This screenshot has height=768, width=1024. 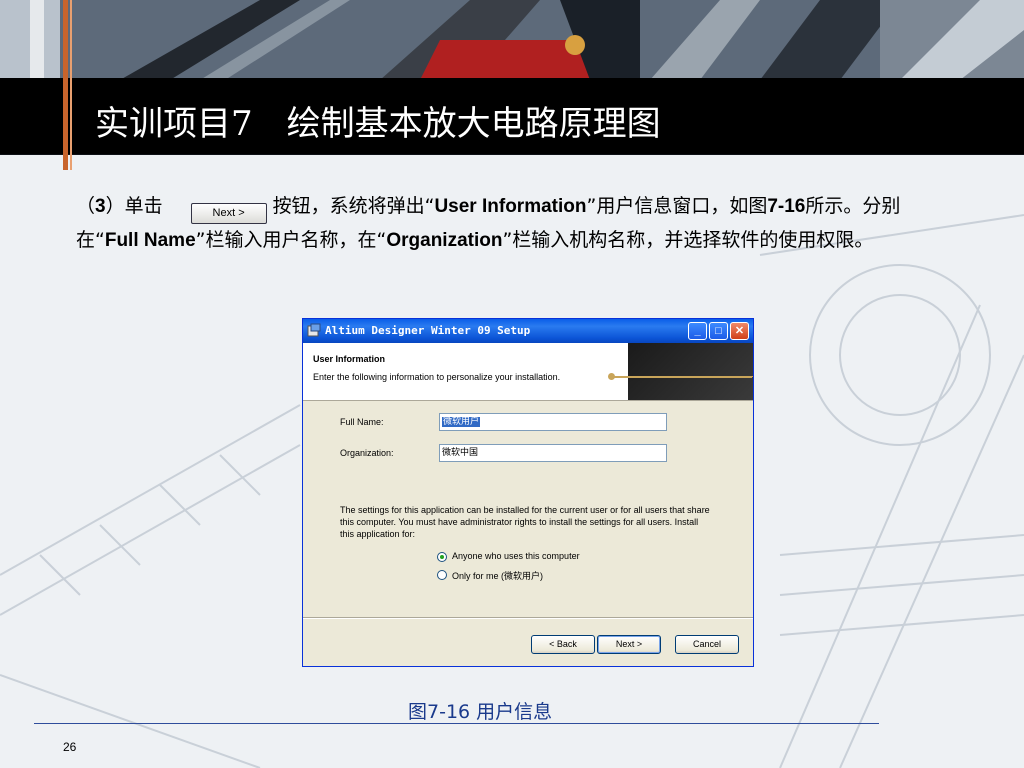 I want to click on button-separator, so click(x=528, y=618).